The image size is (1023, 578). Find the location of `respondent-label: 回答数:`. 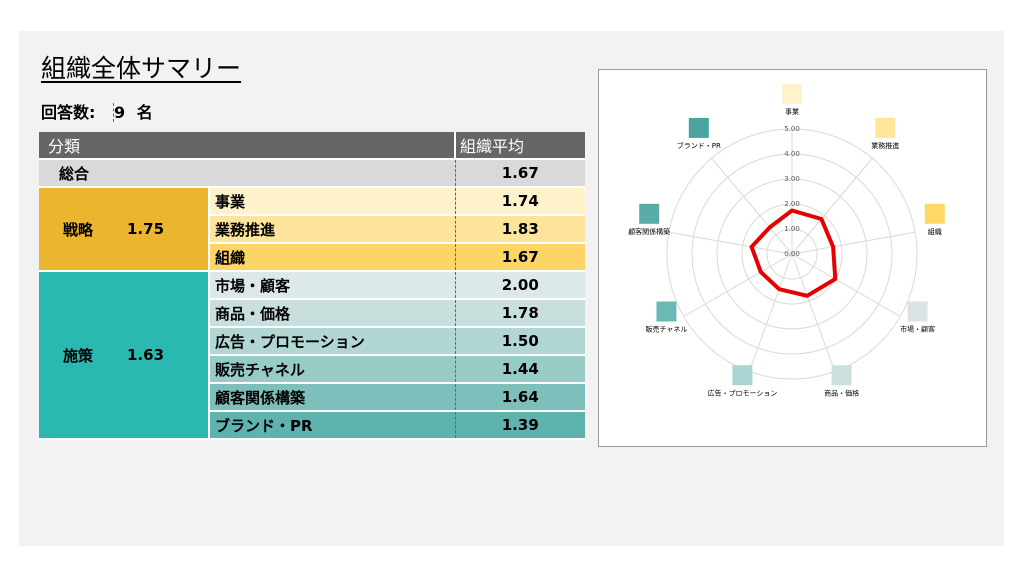

respondent-label: 回答数: is located at coordinates (68, 112).